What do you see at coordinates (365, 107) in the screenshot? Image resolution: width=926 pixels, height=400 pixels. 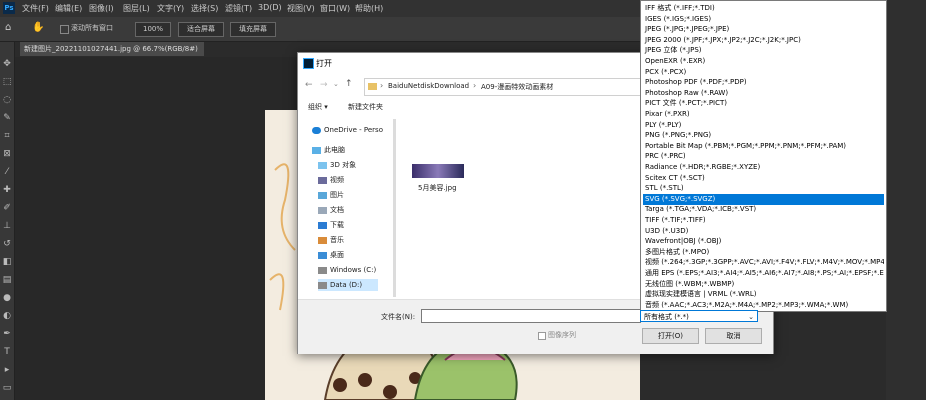 I see `new-folder-button: 新建文件夹` at bounding box center [365, 107].